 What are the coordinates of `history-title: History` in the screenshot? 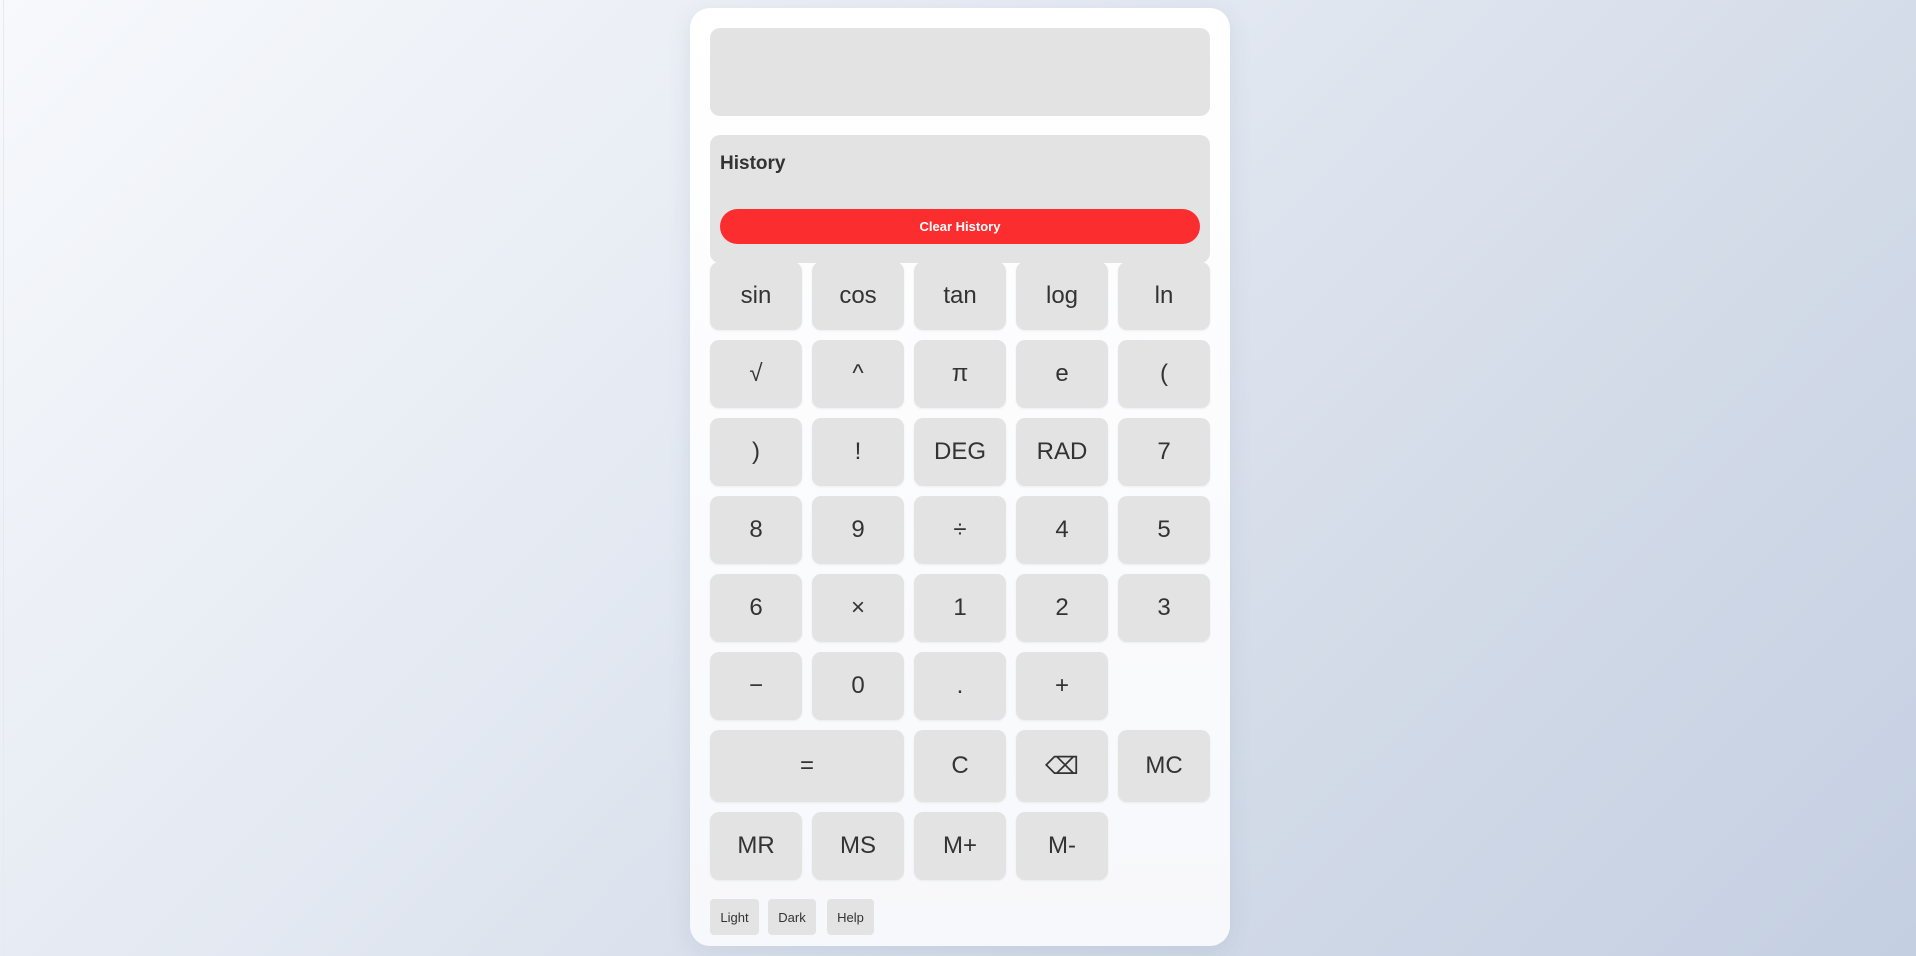 It's located at (753, 163).